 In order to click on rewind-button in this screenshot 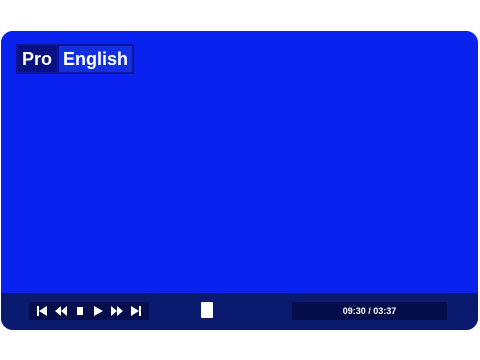, I will do `click(61, 311)`.